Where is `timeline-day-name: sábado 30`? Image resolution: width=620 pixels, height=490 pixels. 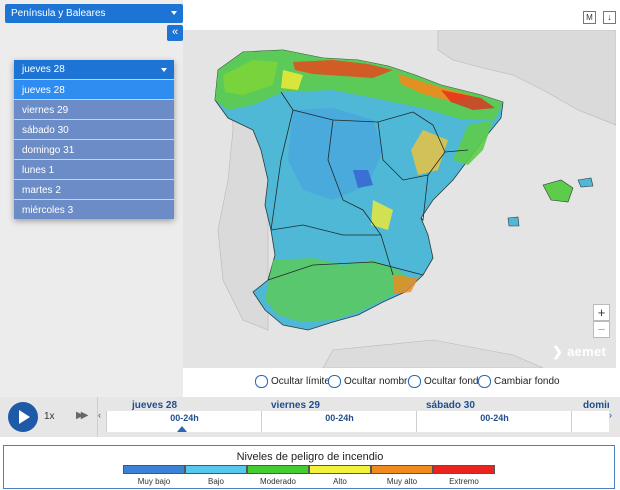
timeline-day-name: sábado 30 is located at coordinates (450, 405).